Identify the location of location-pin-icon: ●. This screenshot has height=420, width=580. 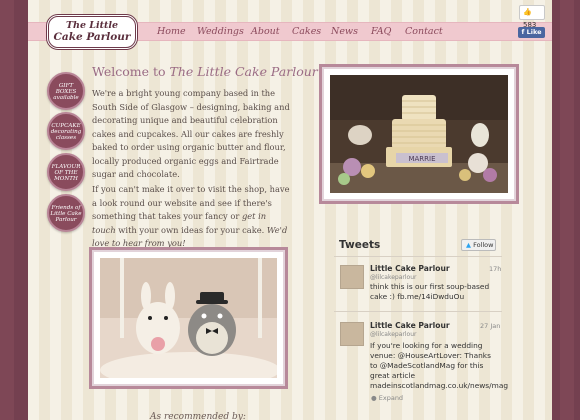
(375, 398).